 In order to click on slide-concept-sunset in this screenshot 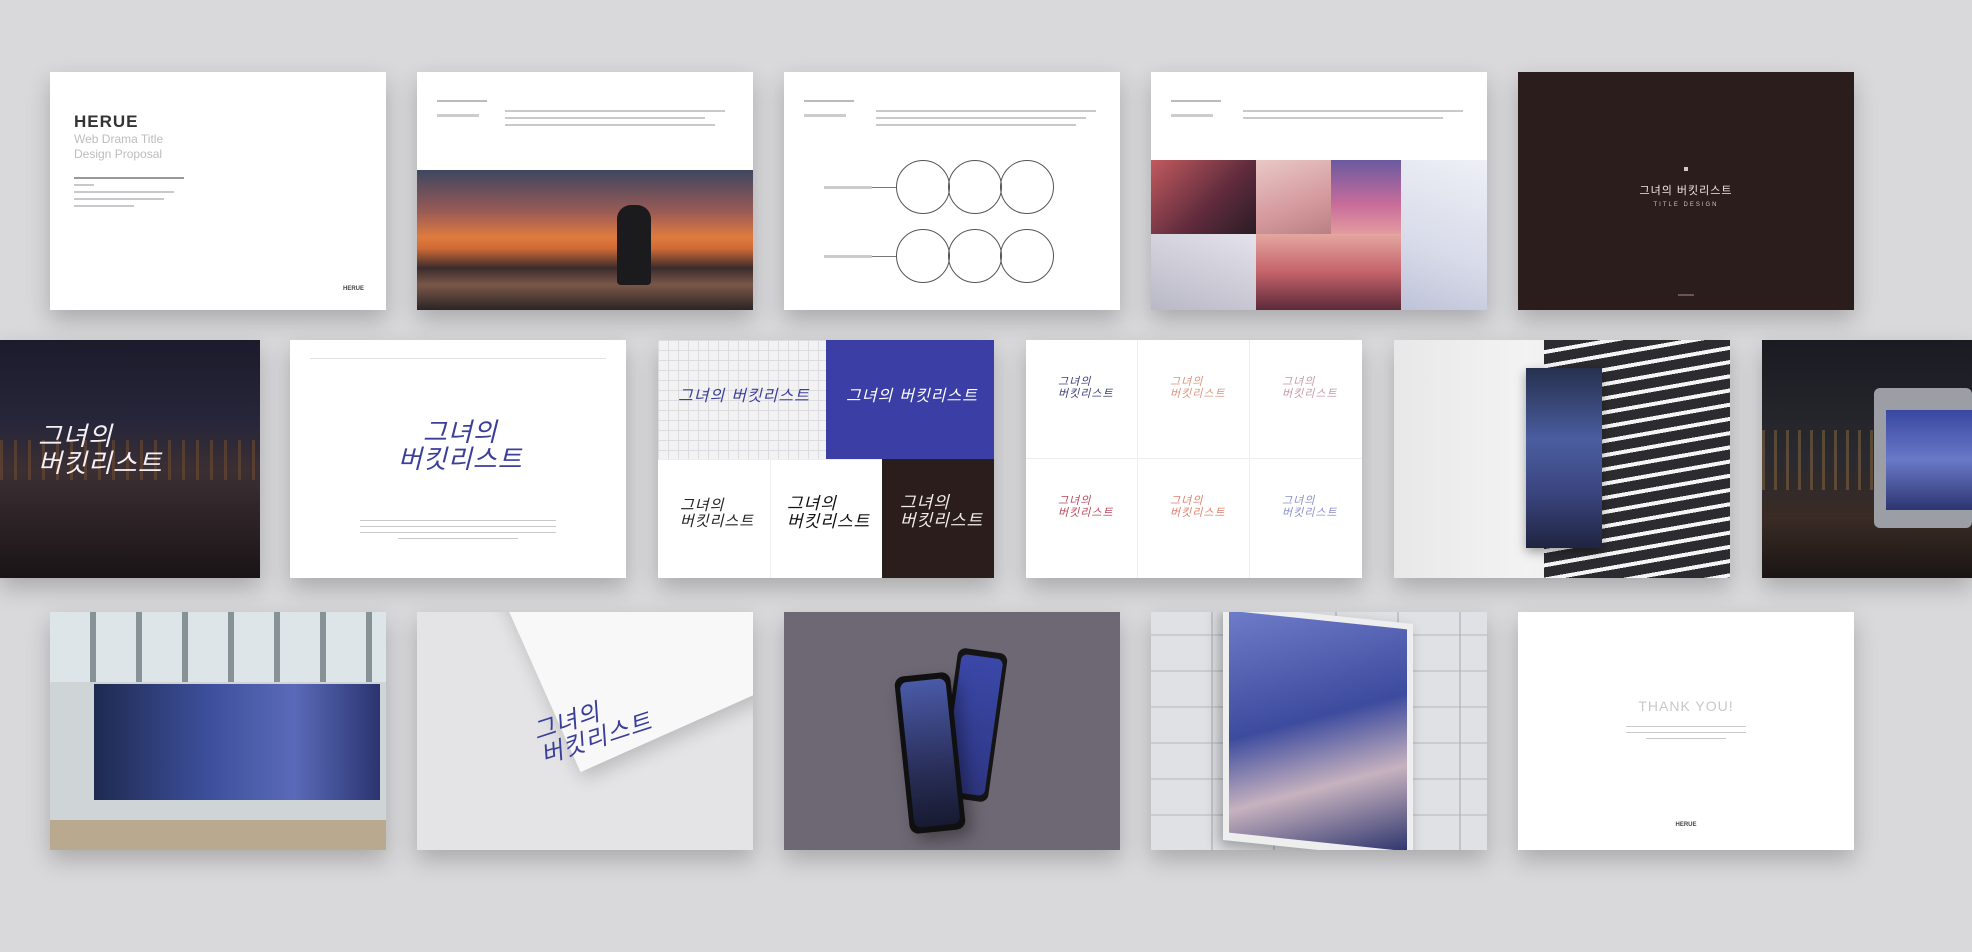, I will do `click(585, 191)`.